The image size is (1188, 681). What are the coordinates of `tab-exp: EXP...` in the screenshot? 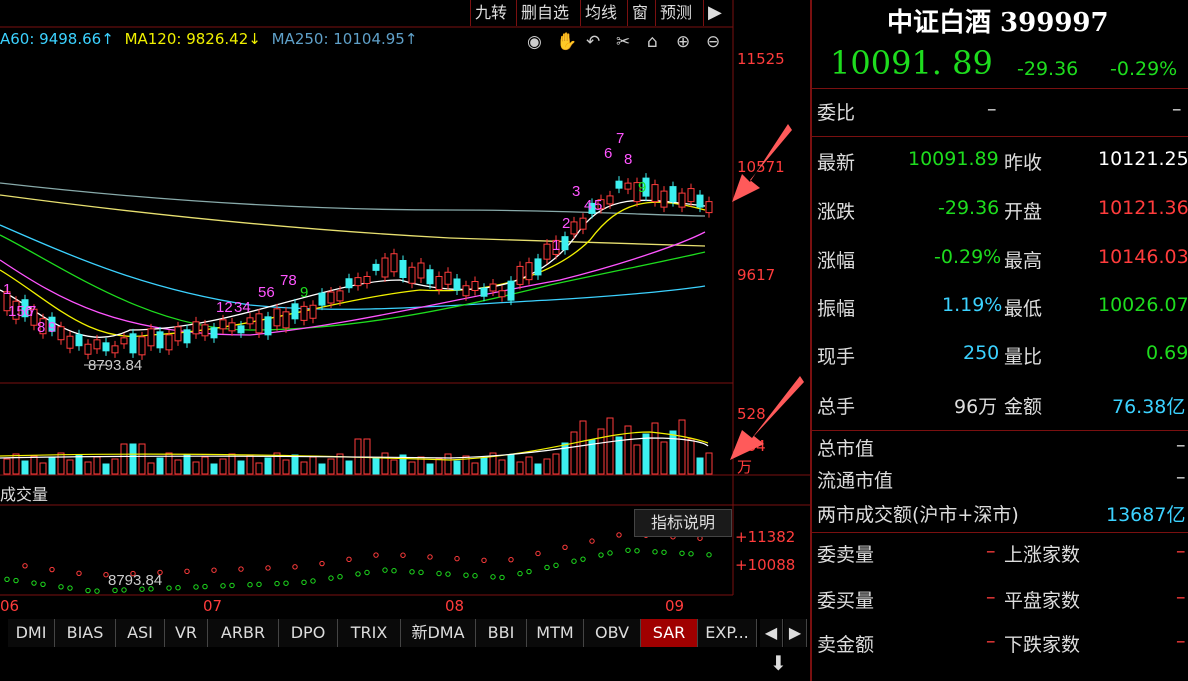 It's located at (727, 633).